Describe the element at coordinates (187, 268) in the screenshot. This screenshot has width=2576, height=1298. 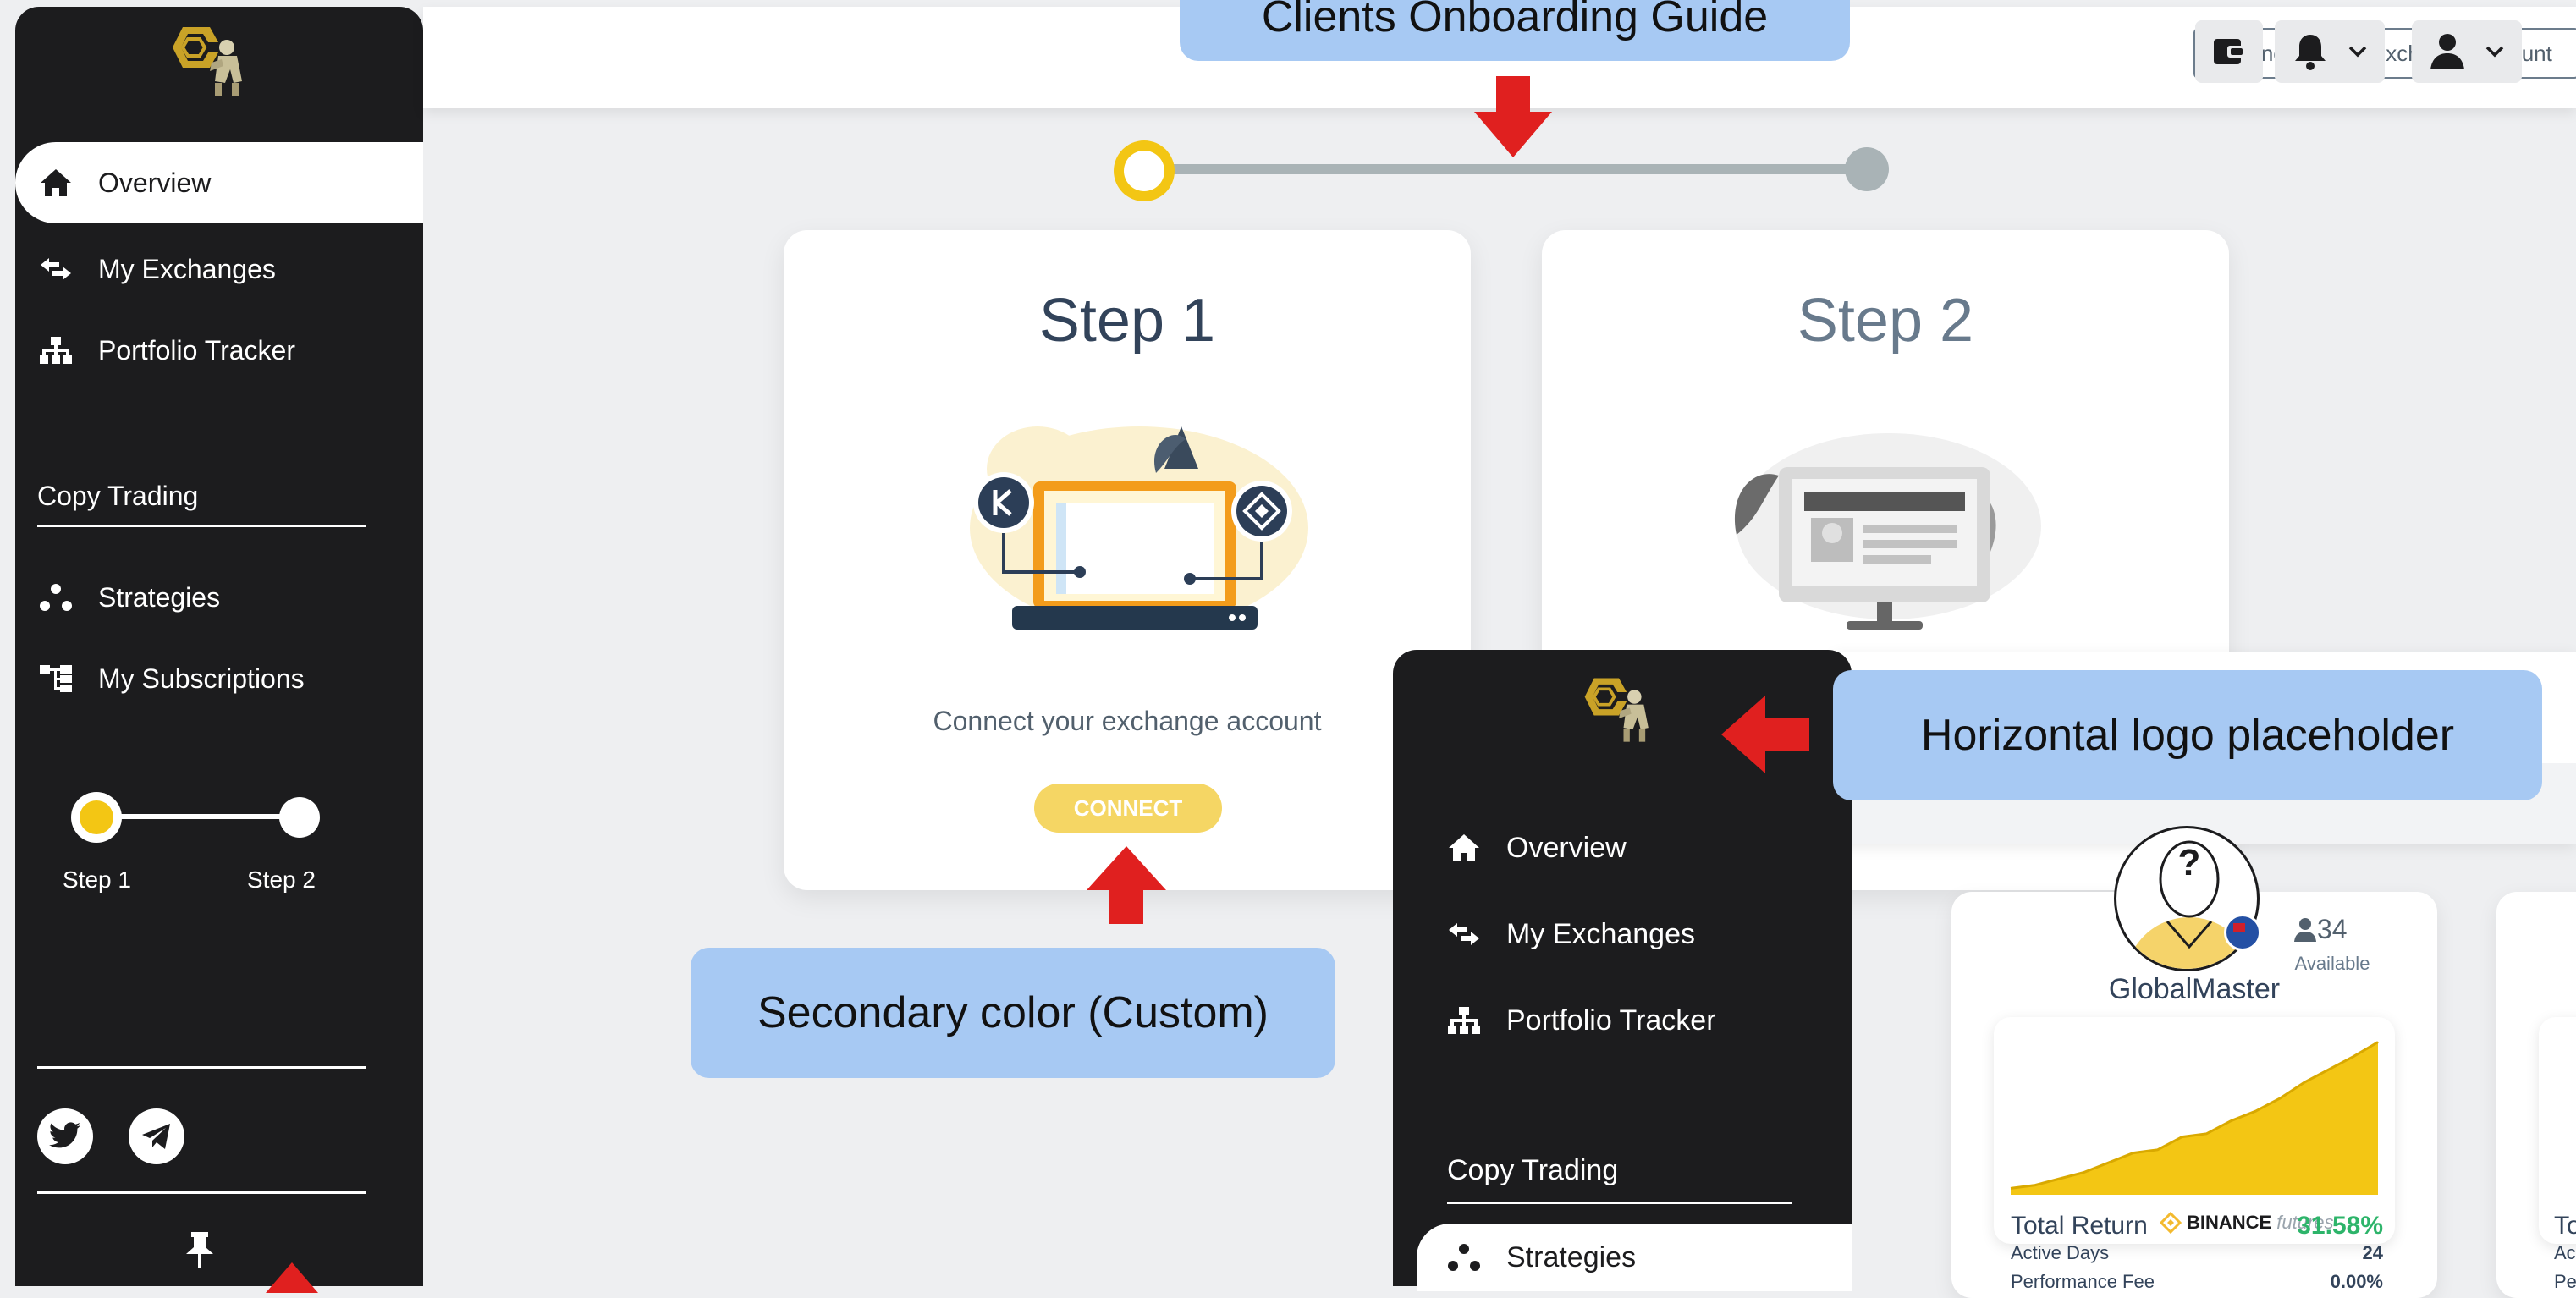
I see `sidebar-item-label: My Exchanges` at that location.